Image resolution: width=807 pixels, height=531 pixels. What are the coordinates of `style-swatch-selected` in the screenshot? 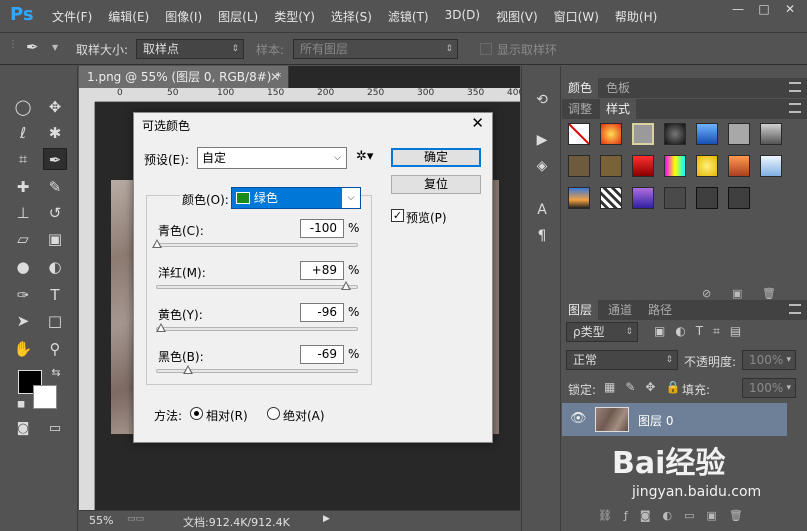 It's located at (643, 134).